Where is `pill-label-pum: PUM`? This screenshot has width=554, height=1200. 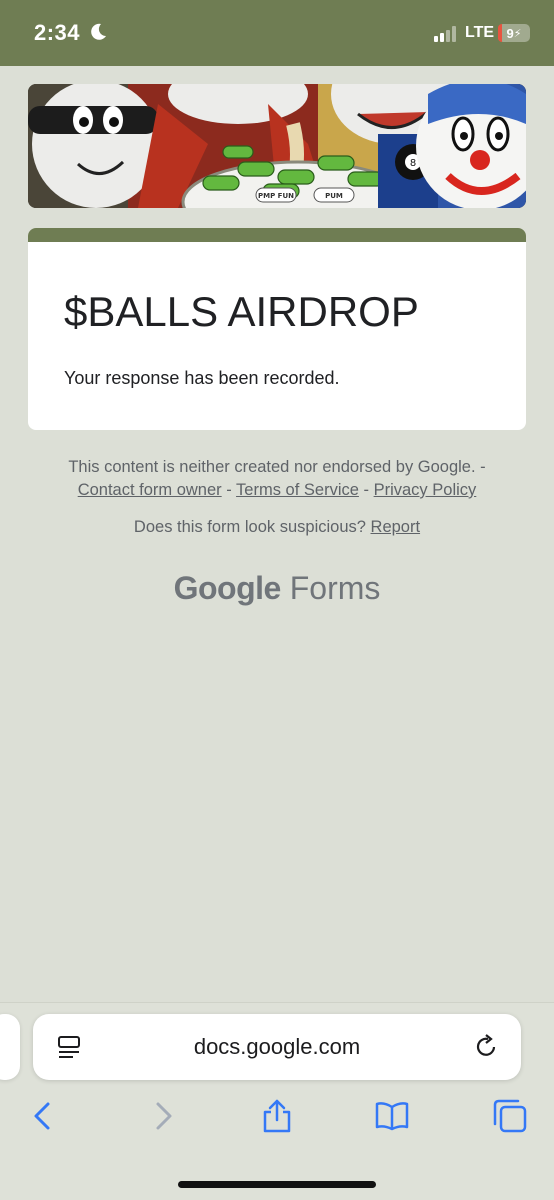 pill-label-pum: PUM is located at coordinates (334, 196).